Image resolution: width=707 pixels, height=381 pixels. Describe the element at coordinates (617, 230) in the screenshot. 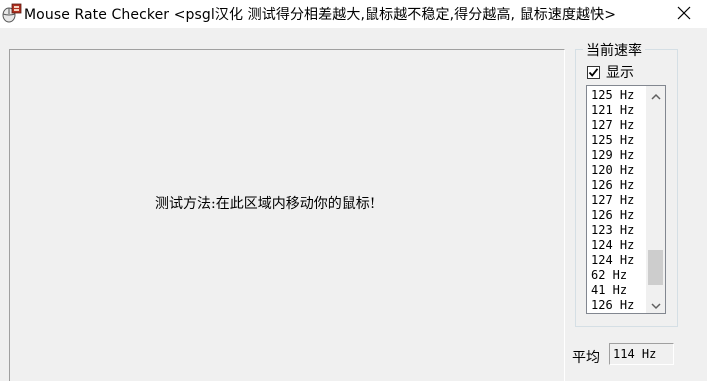

I see `rate-list-item: 123 Hz` at that location.